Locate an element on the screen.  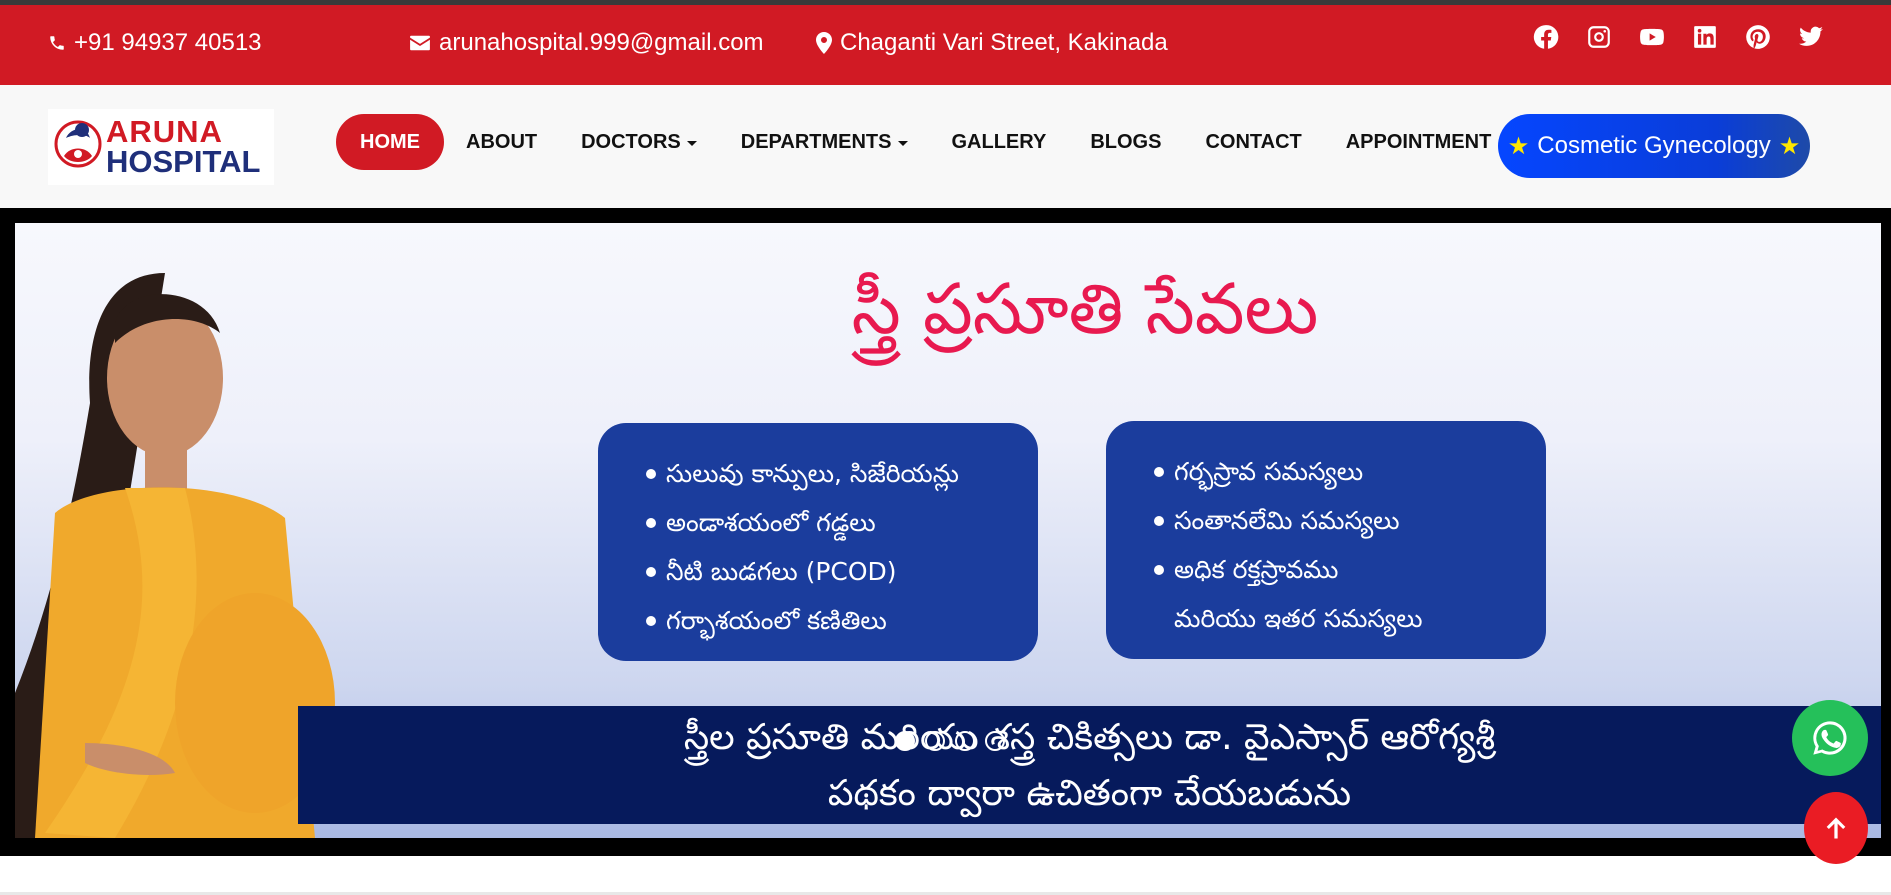
nav-item-doctors: DOCTORS is located at coordinates (639, 142).